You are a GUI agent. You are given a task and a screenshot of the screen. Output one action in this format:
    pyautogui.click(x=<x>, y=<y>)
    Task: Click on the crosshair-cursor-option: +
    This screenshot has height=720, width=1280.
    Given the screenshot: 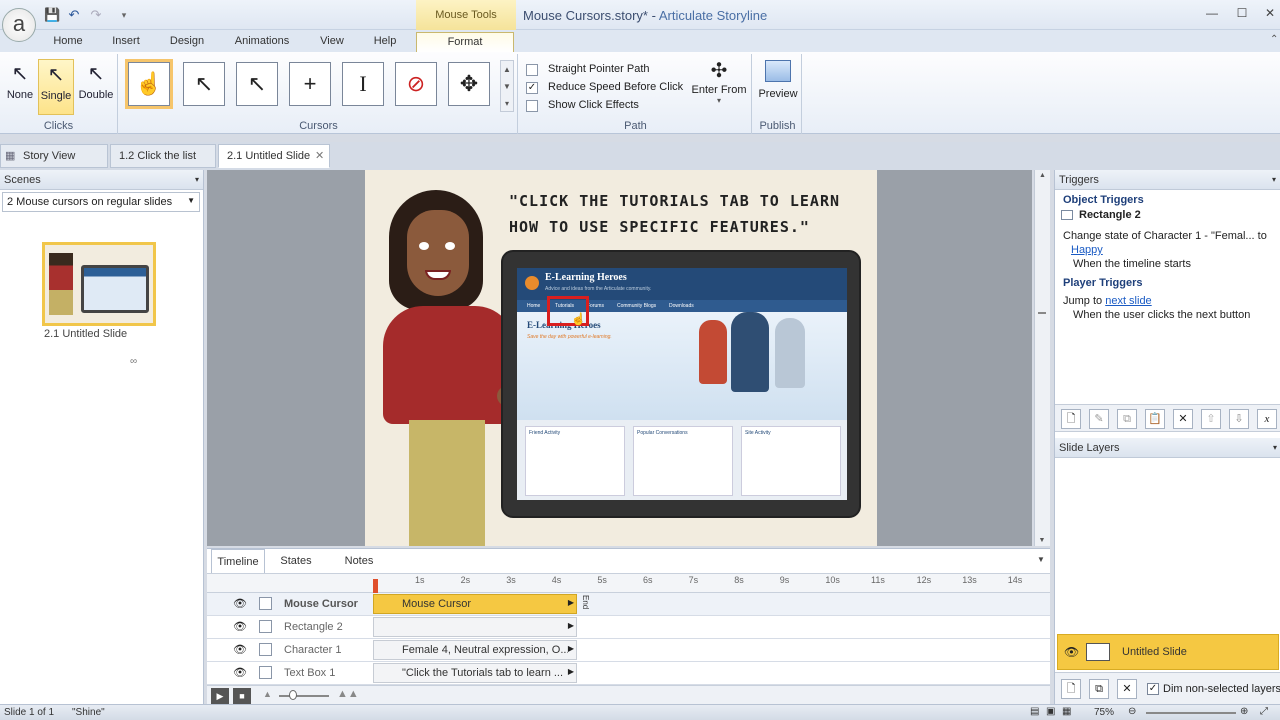 What is the action you would take?
    pyautogui.click(x=310, y=84)
    